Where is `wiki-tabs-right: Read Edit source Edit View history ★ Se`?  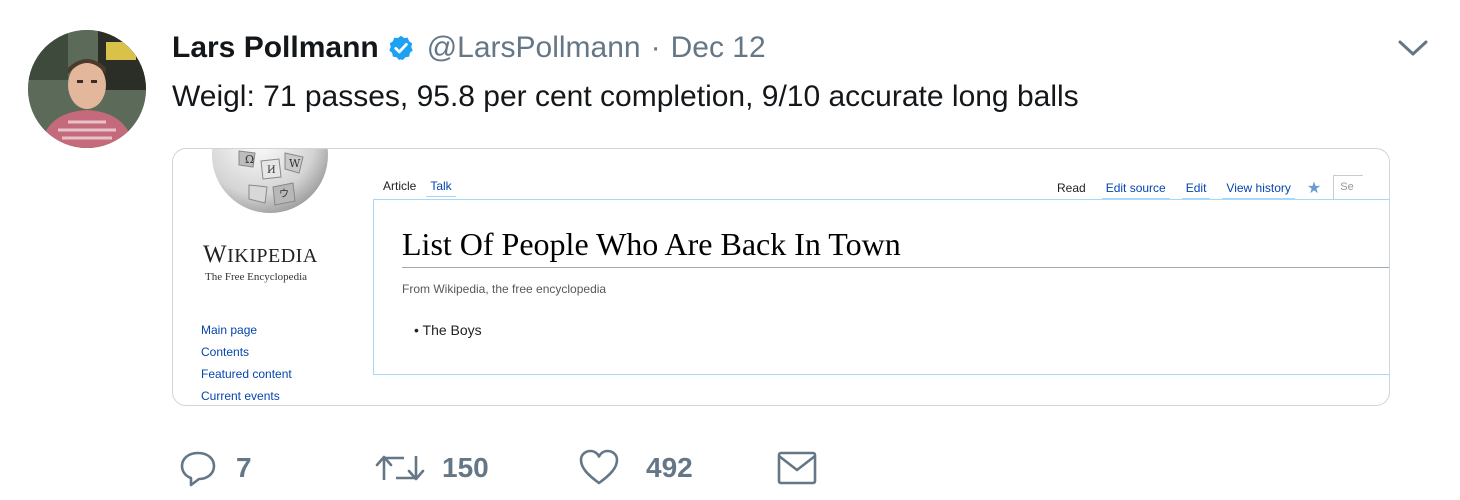
wiki-tabs-right: Read Edit source Edit View history ★ Se is located at coordinates (1208, 188).